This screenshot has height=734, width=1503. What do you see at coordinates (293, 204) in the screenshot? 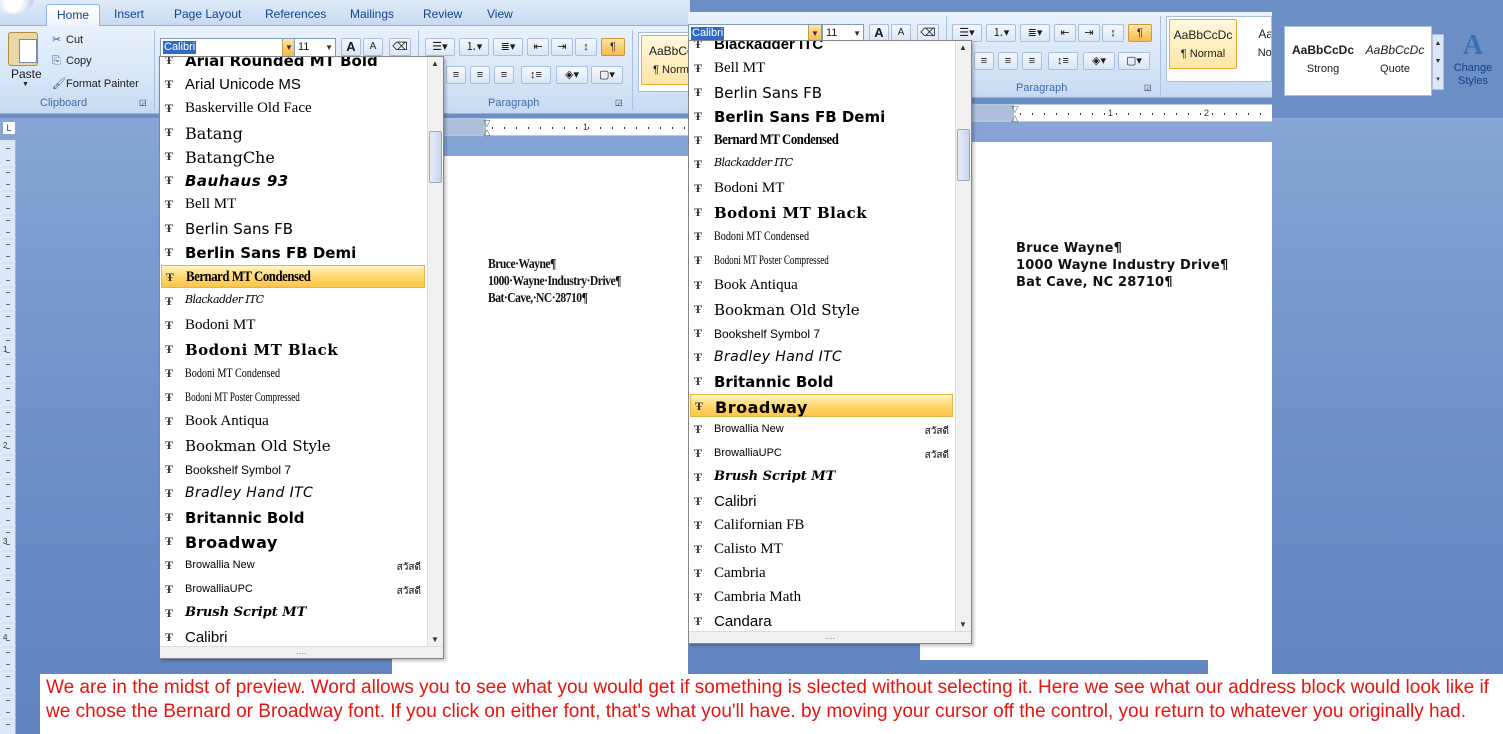
I see `font-option: Ŧ Bell MT` at bounding box center [293, 204].